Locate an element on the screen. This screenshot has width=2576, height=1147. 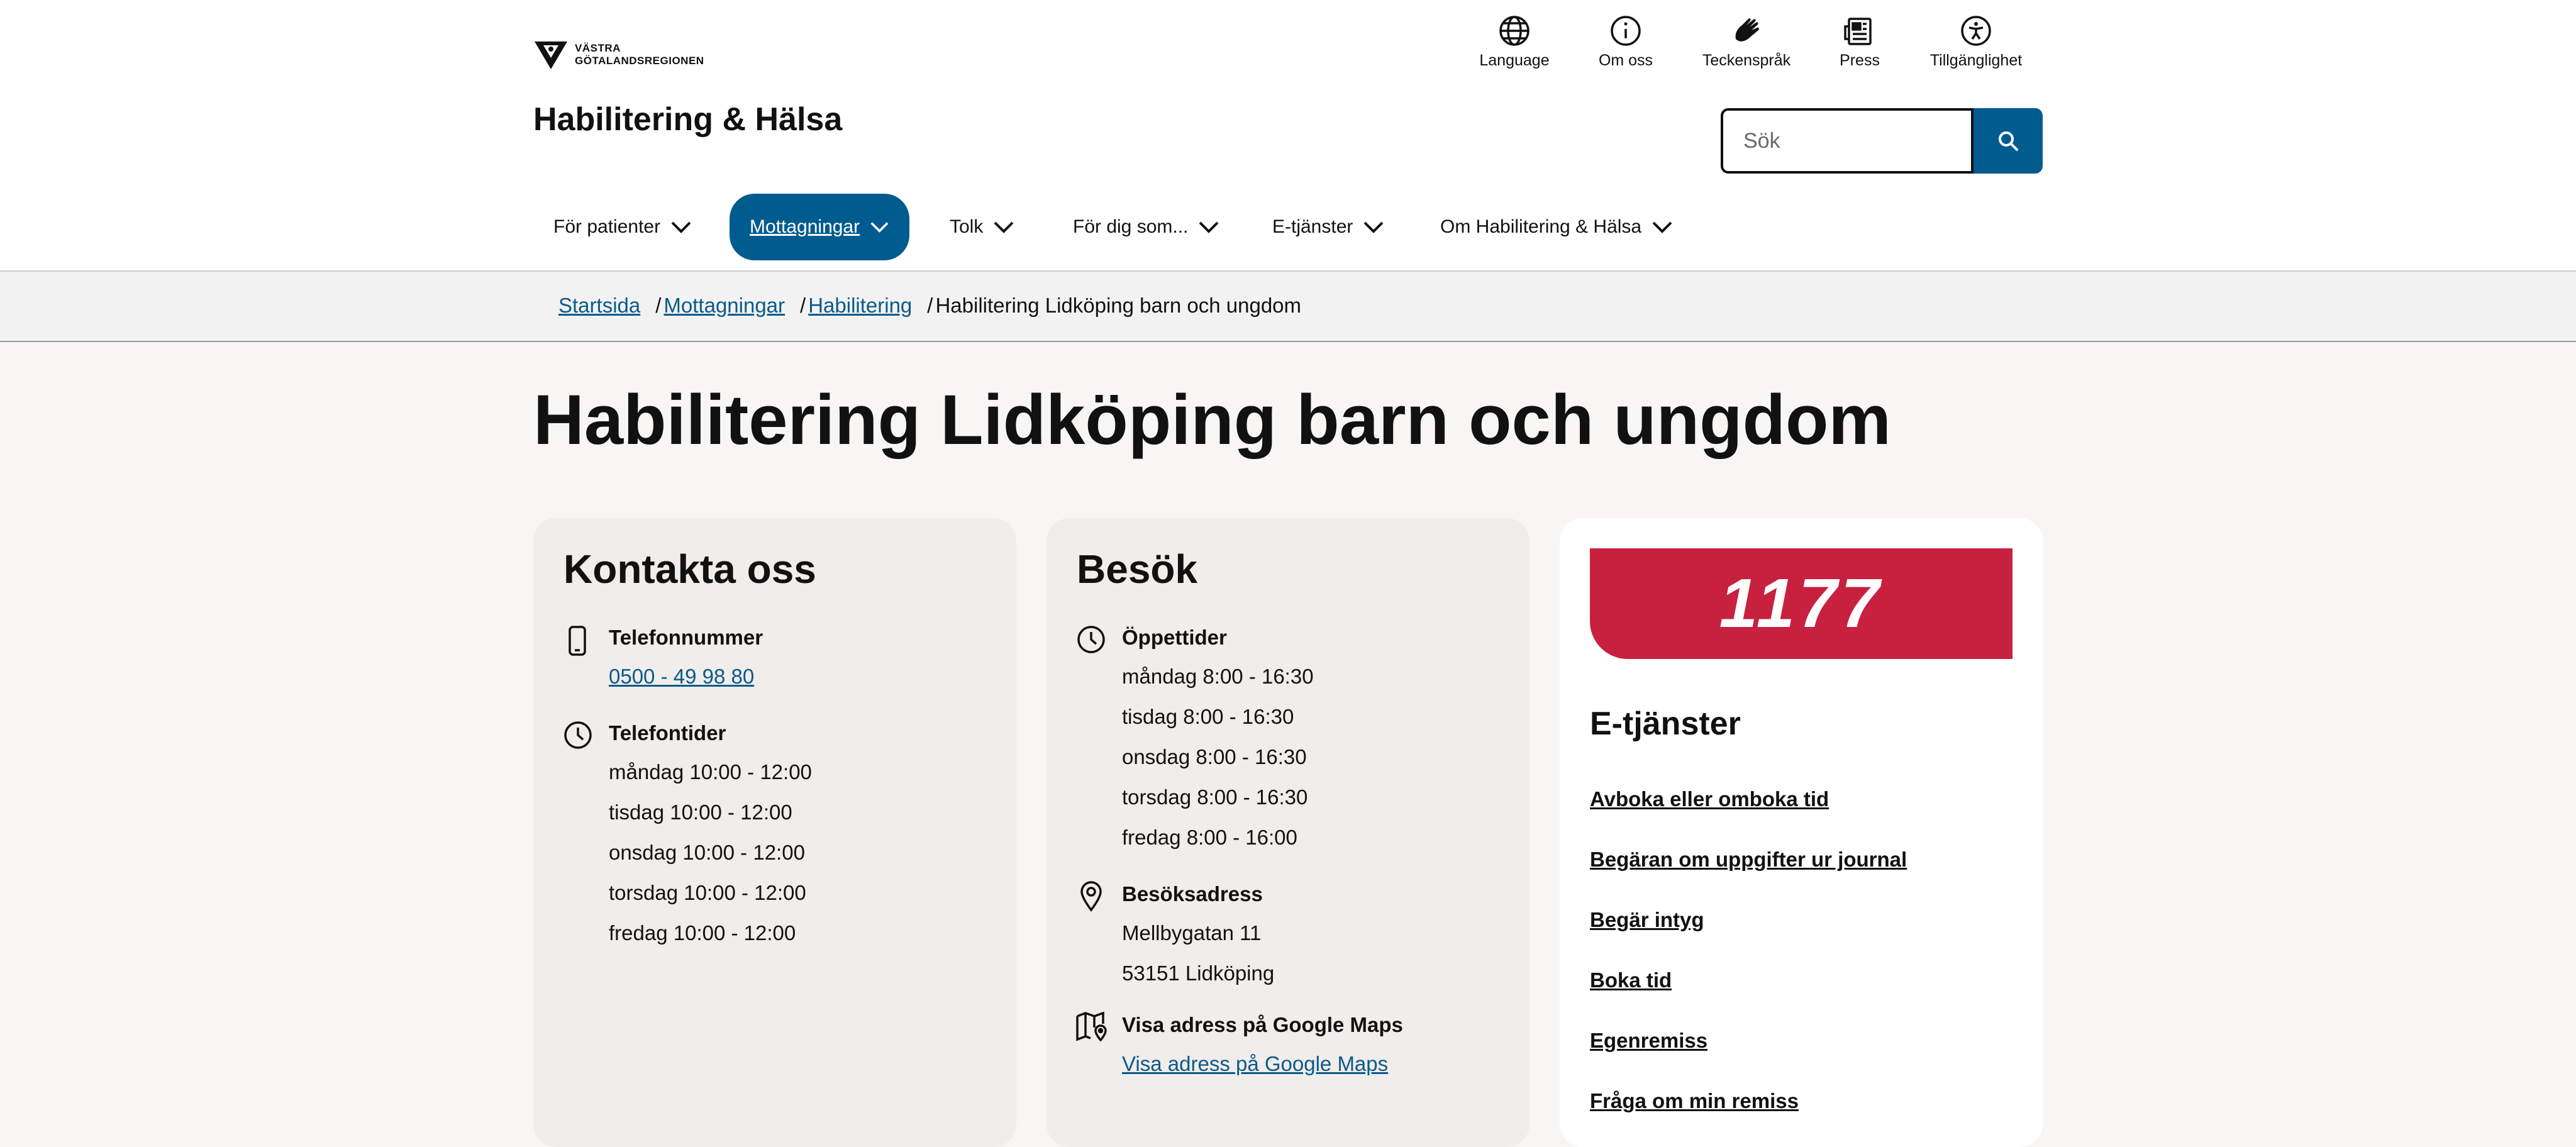
1177-logo-text: 1177 is located at coordinates (1801, 603).